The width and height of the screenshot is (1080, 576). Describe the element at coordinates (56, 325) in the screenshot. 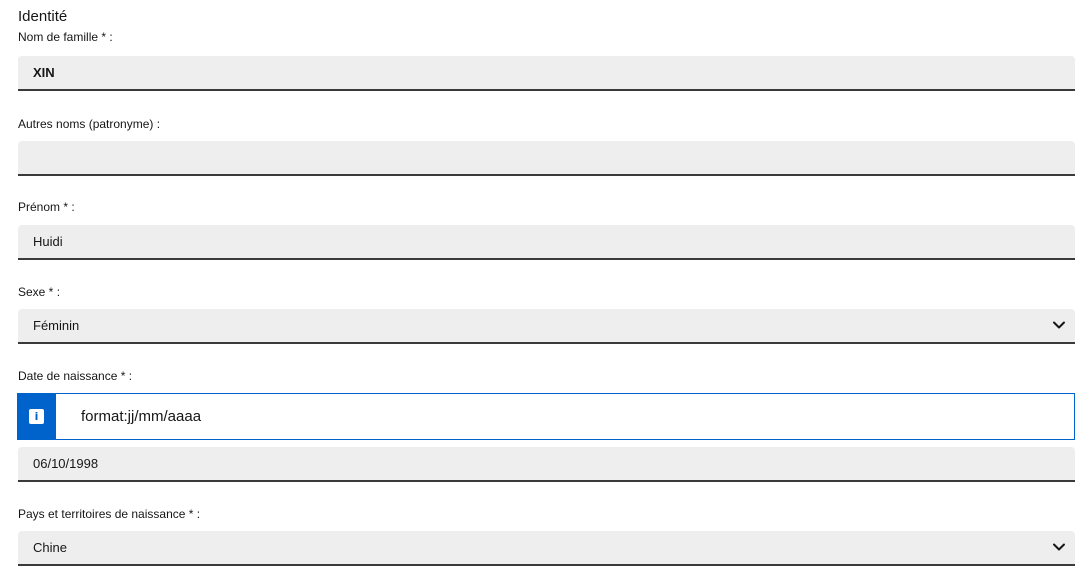

I see `sex-value: Féminin` at that location.